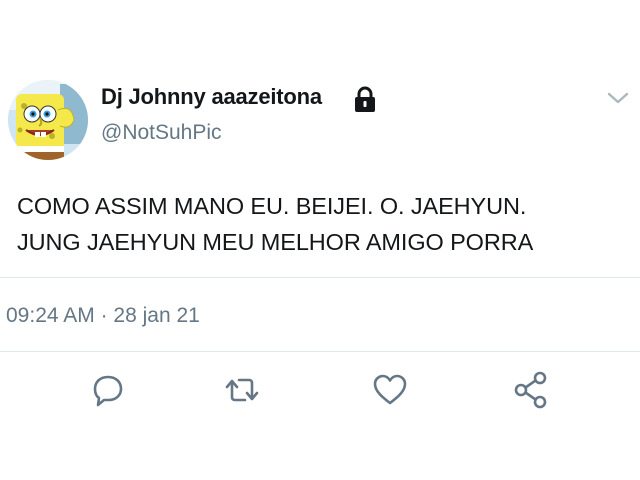 This screenshot has width=640, height=480. I want to click on retweet-button, so click(242, 390).